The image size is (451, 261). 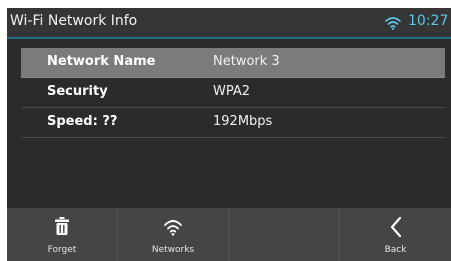 What do you see at coordinates (393, 22) in the screenshot?
I see `wifi-status-icon` at bounding box center [393, 22].